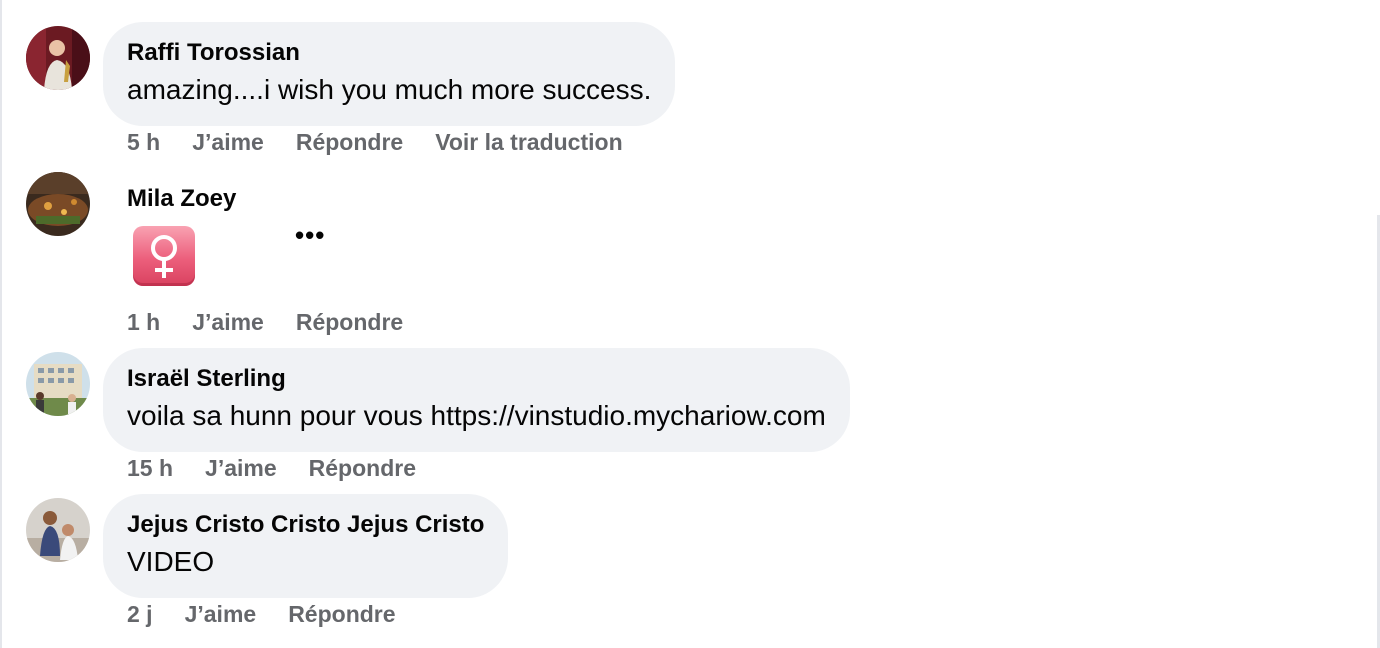 The height and width of the screenshot is (648, 1380). I want to click on more-options-icon: •••, so click(310, 235).